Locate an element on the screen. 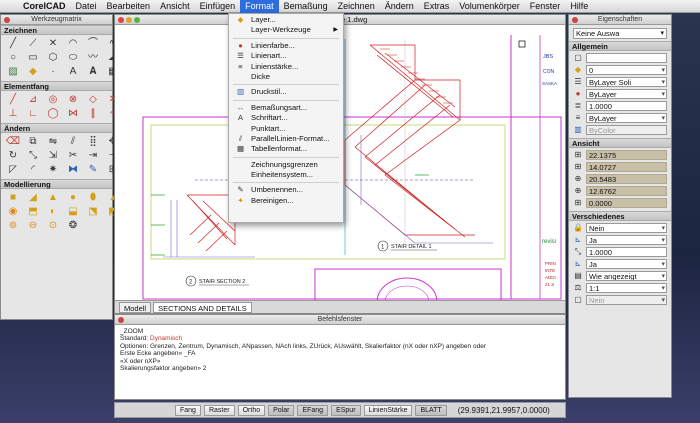 This screenshot has width=700, height=423. menu-bemassung: Bemaßung is located at coordinates (306, 6).